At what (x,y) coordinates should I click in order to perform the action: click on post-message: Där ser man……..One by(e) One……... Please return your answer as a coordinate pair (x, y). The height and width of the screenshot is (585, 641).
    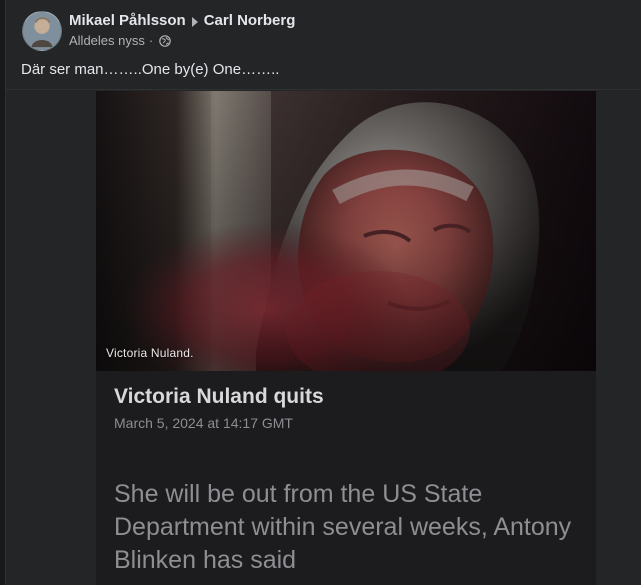
    Looking at the image, I should click on (150, 69).